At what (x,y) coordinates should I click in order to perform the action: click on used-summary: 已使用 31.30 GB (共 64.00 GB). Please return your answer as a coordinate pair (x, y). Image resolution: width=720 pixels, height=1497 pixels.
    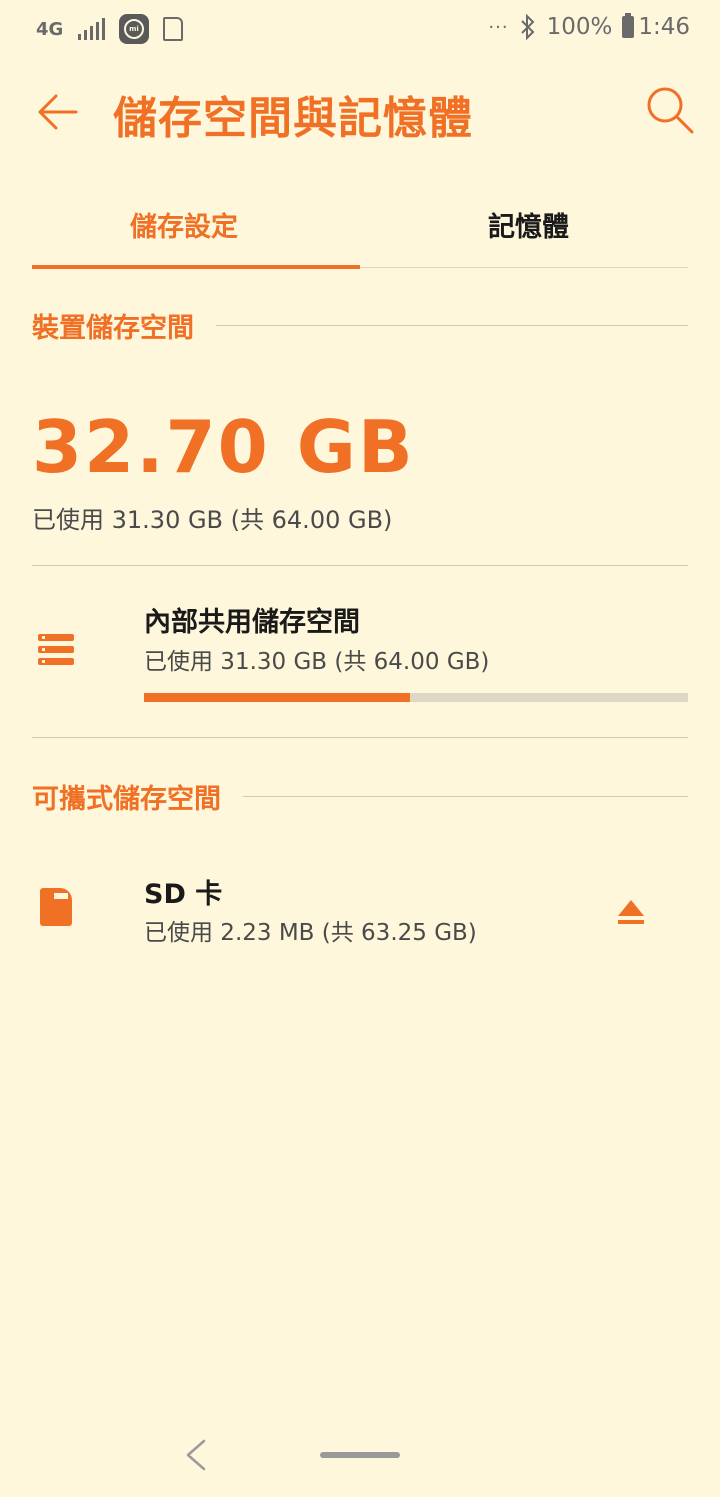
    Looking at the image, I should click on (212, 520).